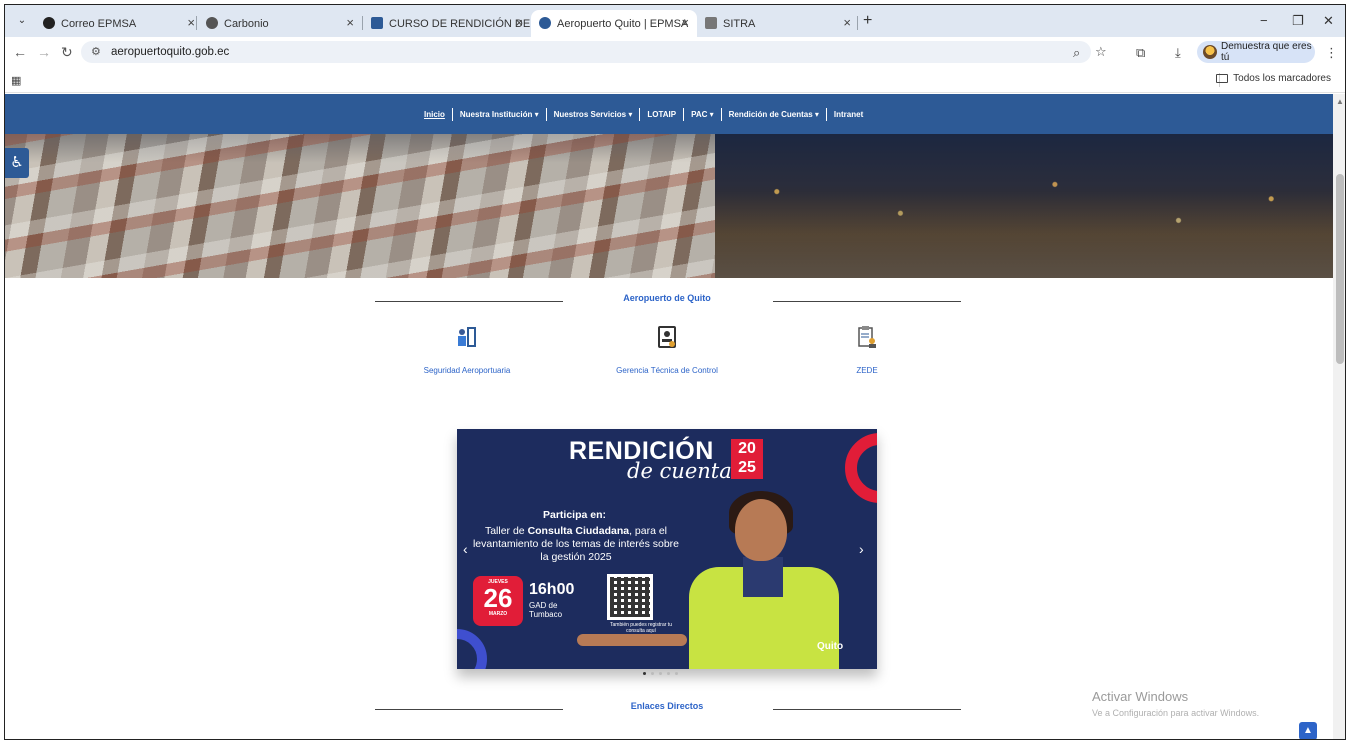 This screenshot has width=1350, height=740. What do you see at coordinates (467, 350) in the screenshot?
I see `feature-seguridad: Seguridad Aeroportuaria` at bounding box center [467, 350].